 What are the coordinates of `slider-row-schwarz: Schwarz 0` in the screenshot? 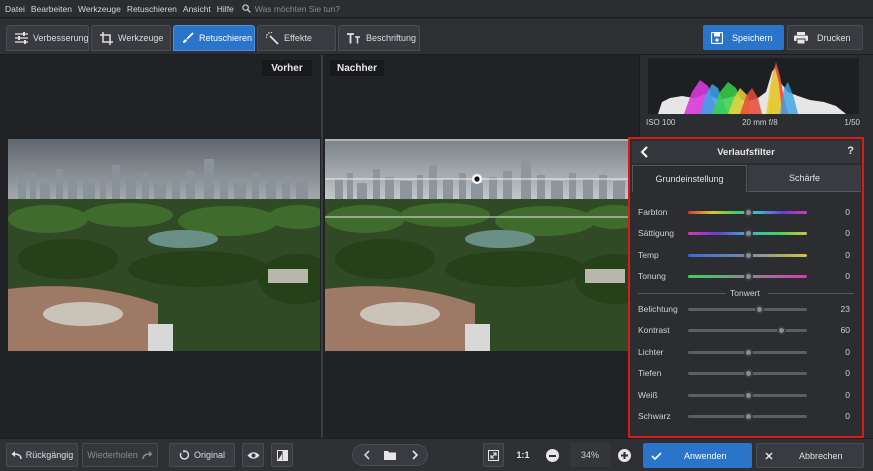 It's located at (749, 417).